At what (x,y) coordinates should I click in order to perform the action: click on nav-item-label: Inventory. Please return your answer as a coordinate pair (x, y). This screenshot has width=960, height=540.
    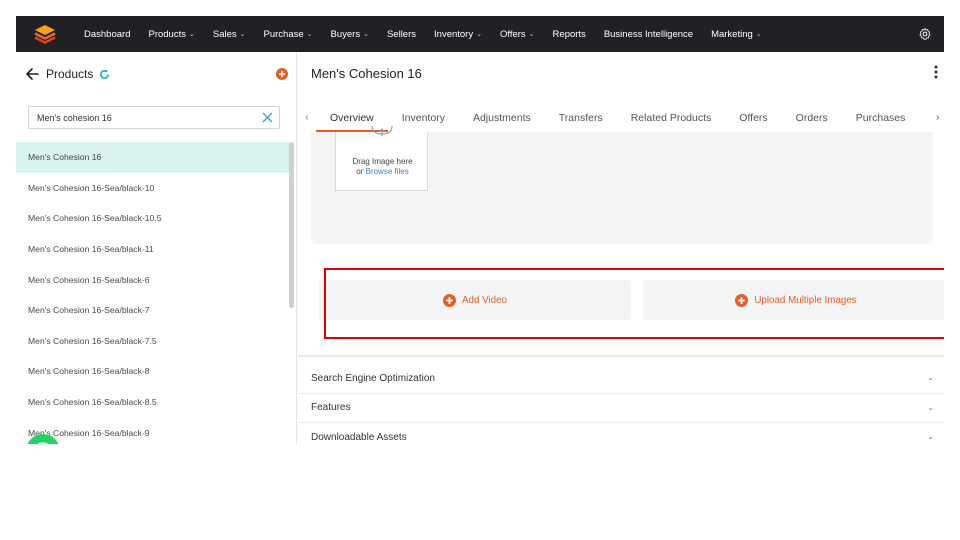
    Looking at the image, I should click on (454, 34).